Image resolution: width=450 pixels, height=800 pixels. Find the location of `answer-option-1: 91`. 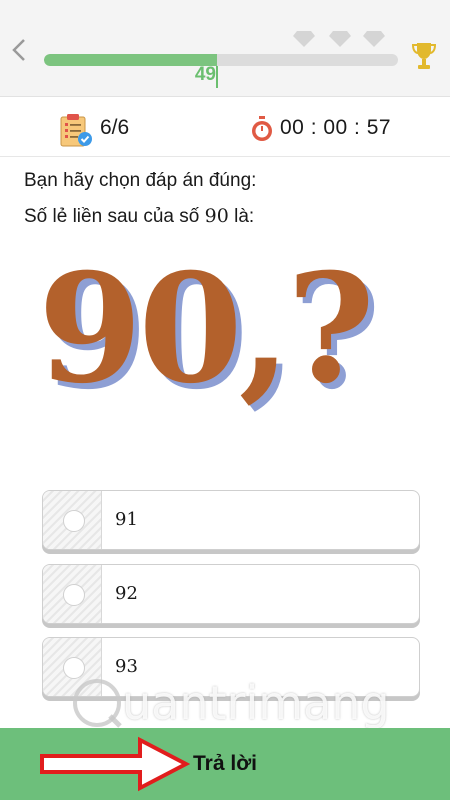

answer-option-1: 91 is located at coordinates (231, 520).